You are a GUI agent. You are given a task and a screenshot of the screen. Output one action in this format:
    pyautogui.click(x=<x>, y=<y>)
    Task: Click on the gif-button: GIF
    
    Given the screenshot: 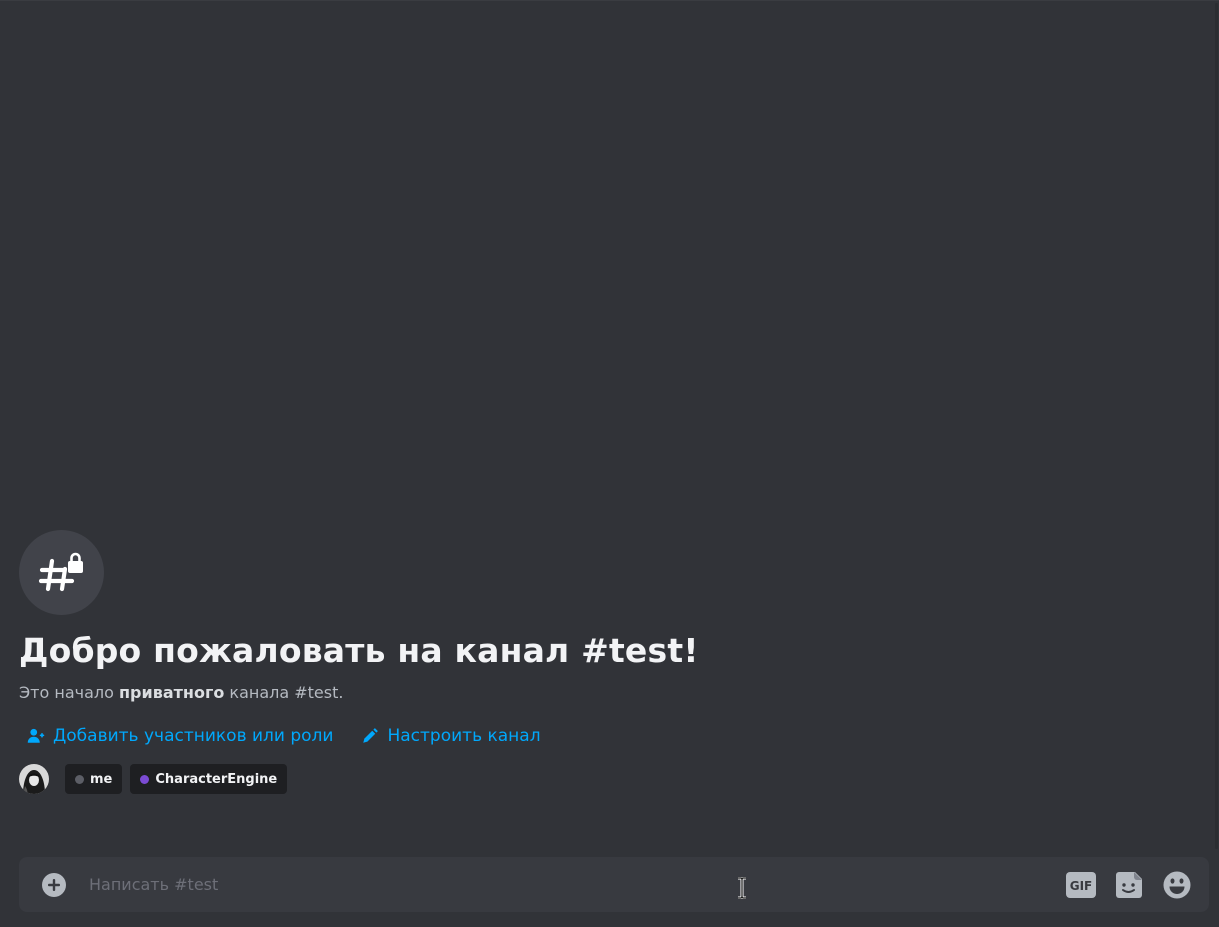 What is the action you would take?
    pyautogui.click(x=1081, y=885)
    